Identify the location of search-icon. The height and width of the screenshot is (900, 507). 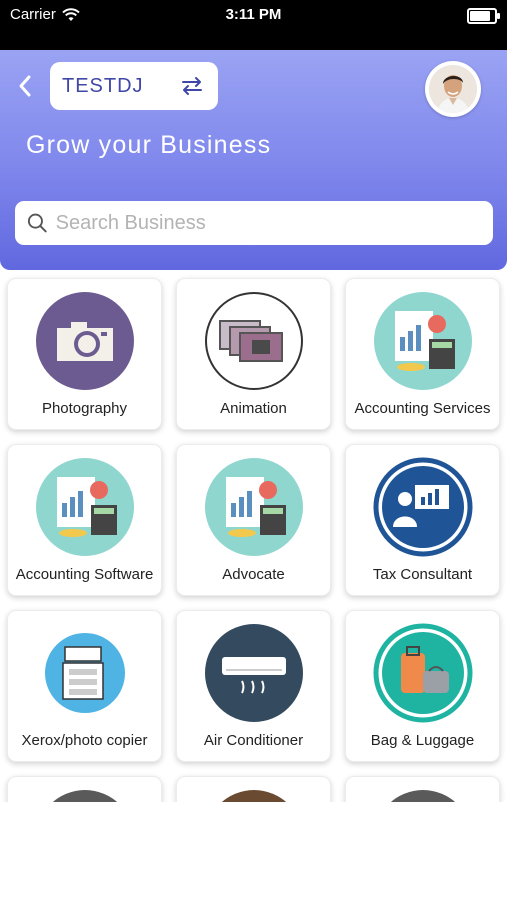
(37, 223).